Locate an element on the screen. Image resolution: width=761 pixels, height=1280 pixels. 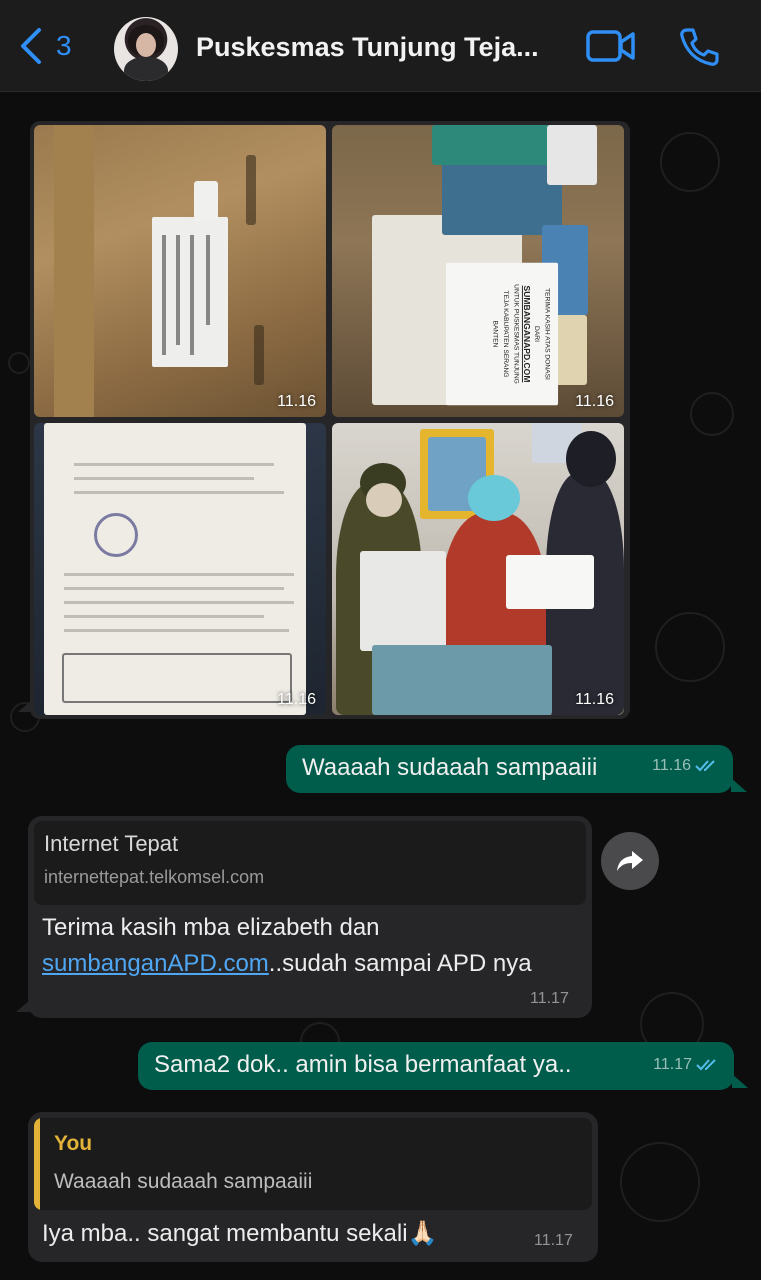
chevron-left-icon is located at coordinates (31, 46).